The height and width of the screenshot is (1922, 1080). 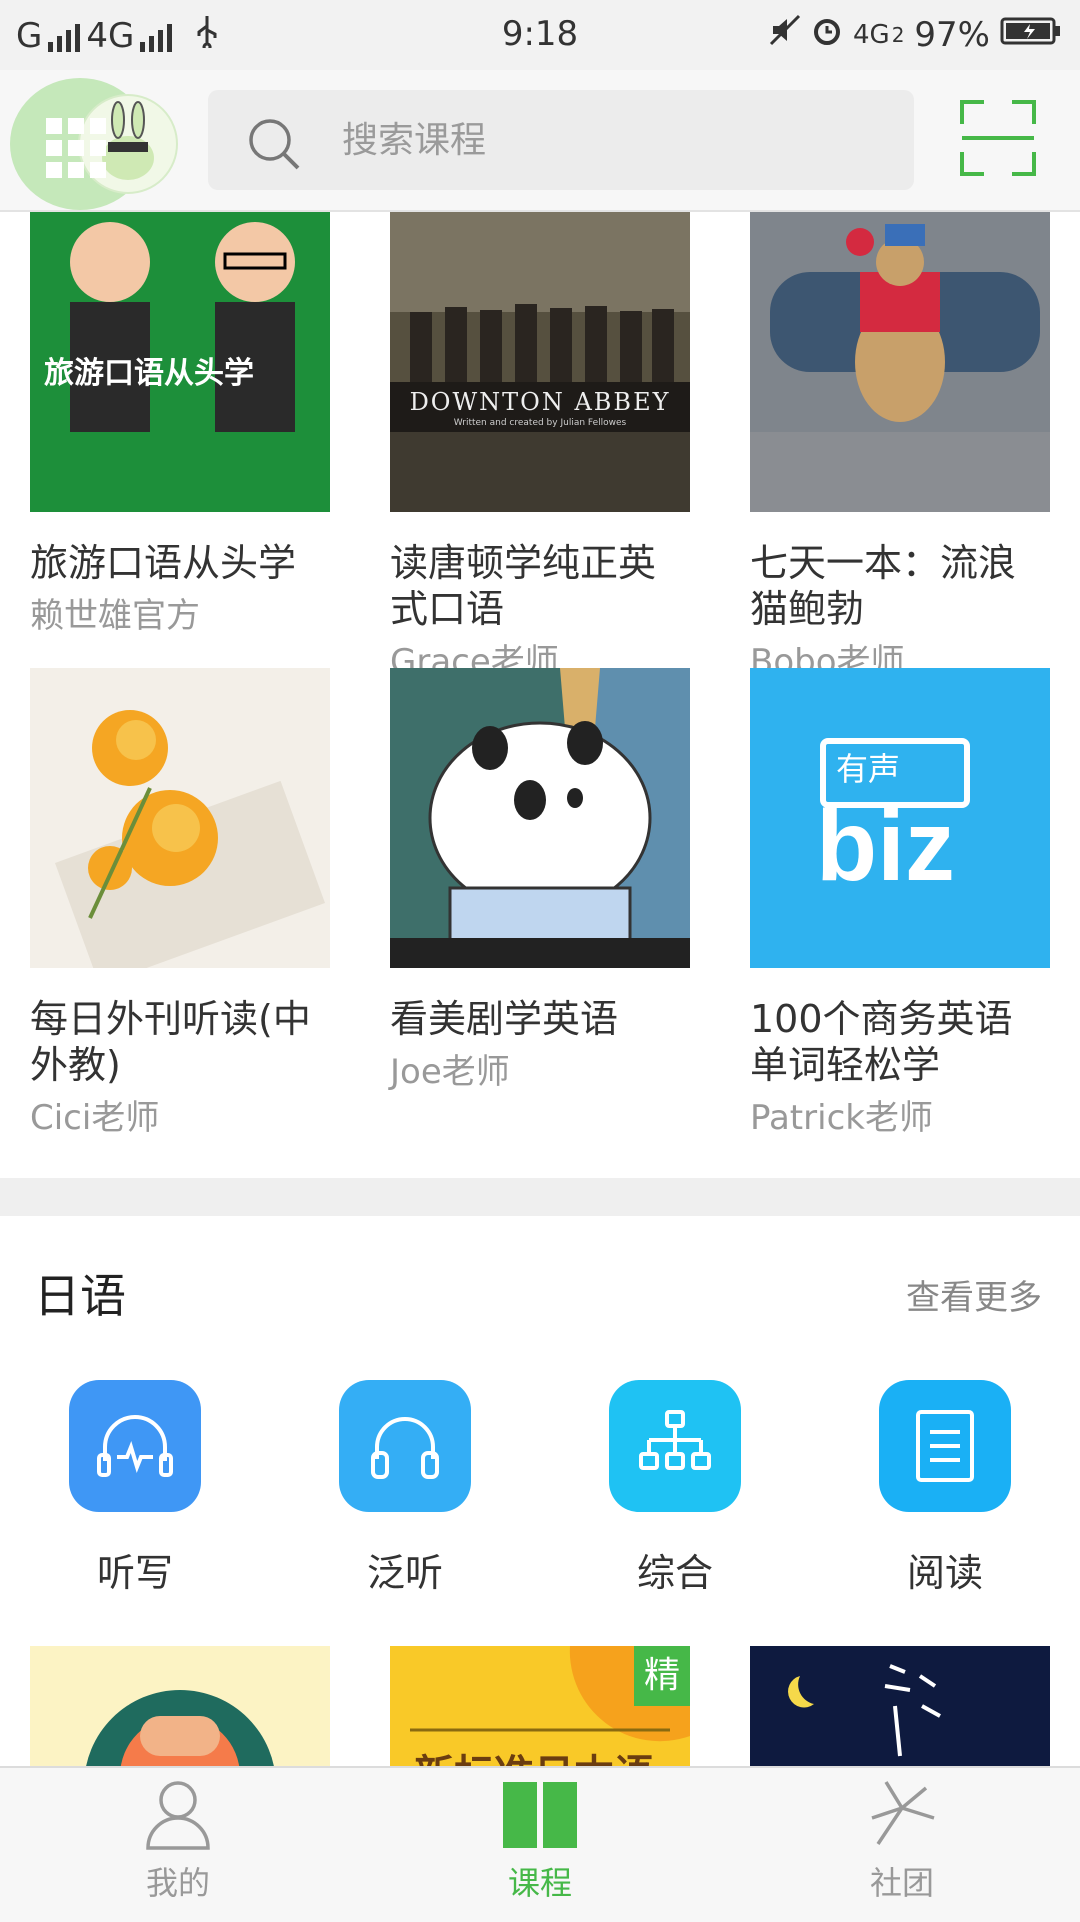 What do you see at coordinates (504, 1019) in the screenshot?
I see `course-title: 看美剧学英语` at bounding box center [504, 1019].